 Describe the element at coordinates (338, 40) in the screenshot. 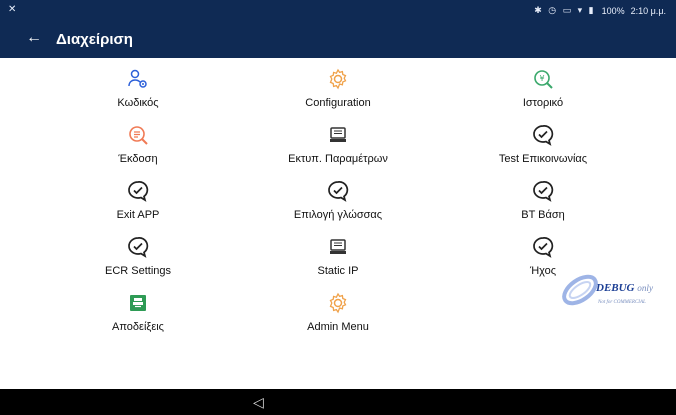

I see `app-bar: ← Διαχείριση` at that location.